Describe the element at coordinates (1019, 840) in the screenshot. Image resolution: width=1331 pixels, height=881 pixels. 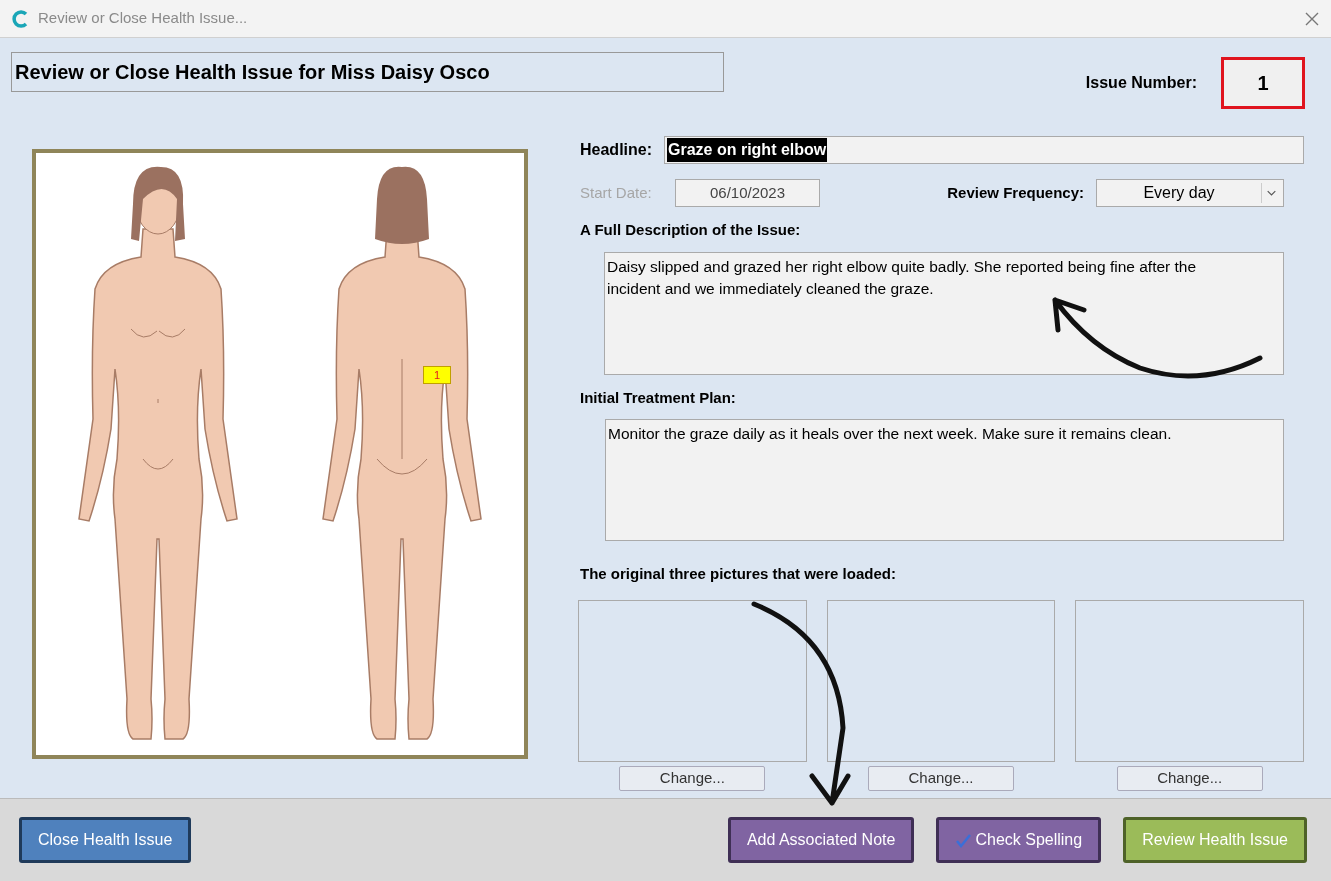
I see `check-spelling-button: Check Spelling` at that location.